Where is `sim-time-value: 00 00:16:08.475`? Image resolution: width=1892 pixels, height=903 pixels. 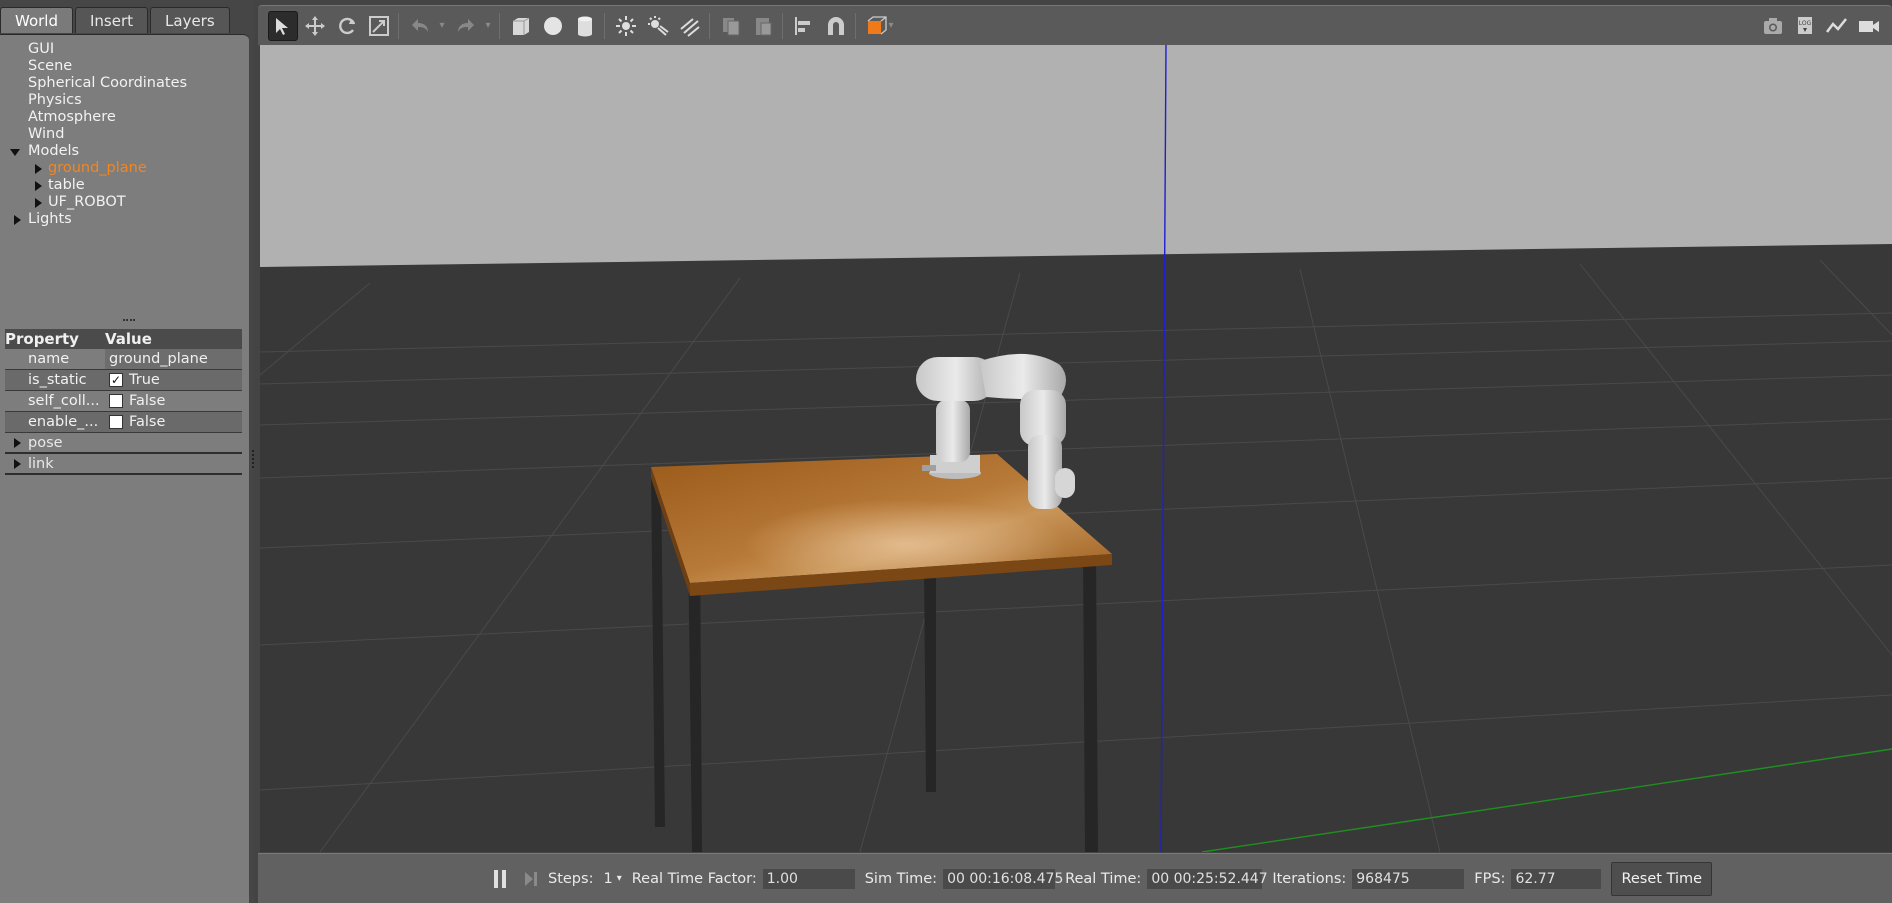
sim-time-value: 00 00:16:08.475 is located at coordinates (1003, 878).